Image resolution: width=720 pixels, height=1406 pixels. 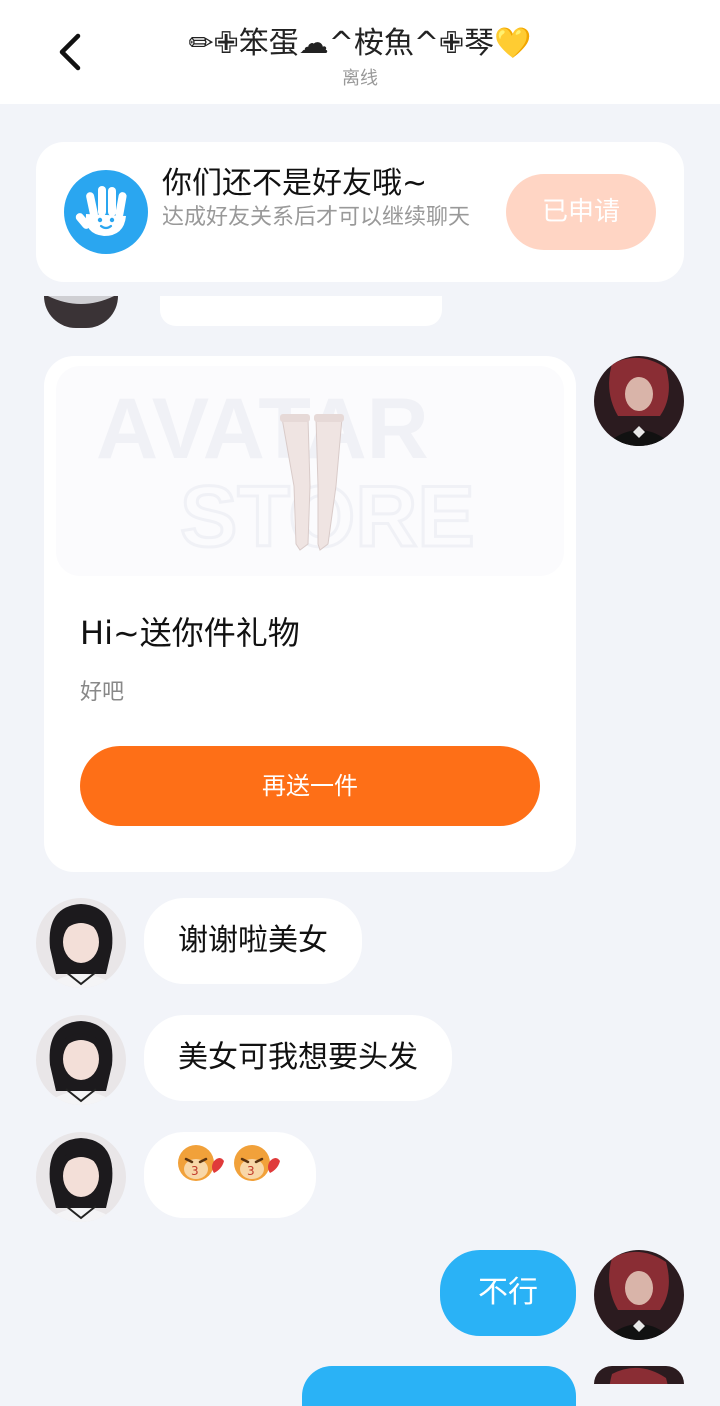 What do you see at coordinates (295, 183) in the screenshot?
I see `notice-title: 你们还不是好友哦~` at bounding box center [295, 183].